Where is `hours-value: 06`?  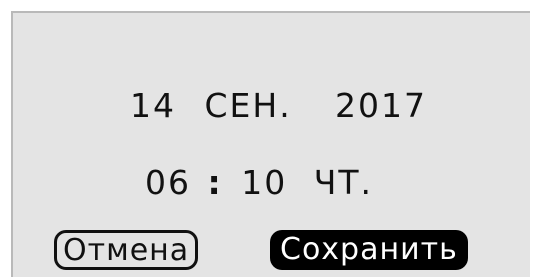 hours-value: 06 is located at coordinates (168, 182).